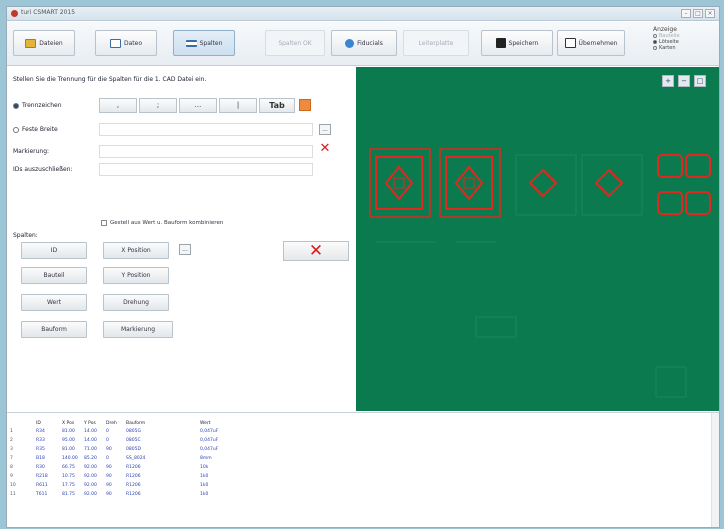 This screenshot has height=529, width=724. I want to click on uebernehmen-button: Übernehmen, so click(591, 43).